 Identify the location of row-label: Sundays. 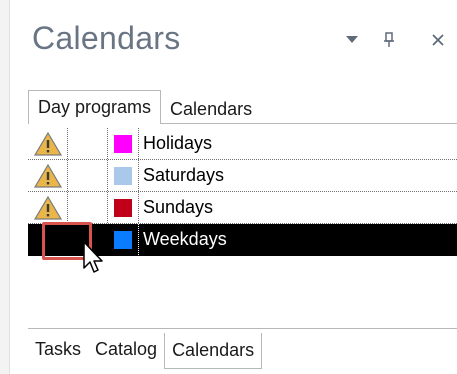
(297, 207).